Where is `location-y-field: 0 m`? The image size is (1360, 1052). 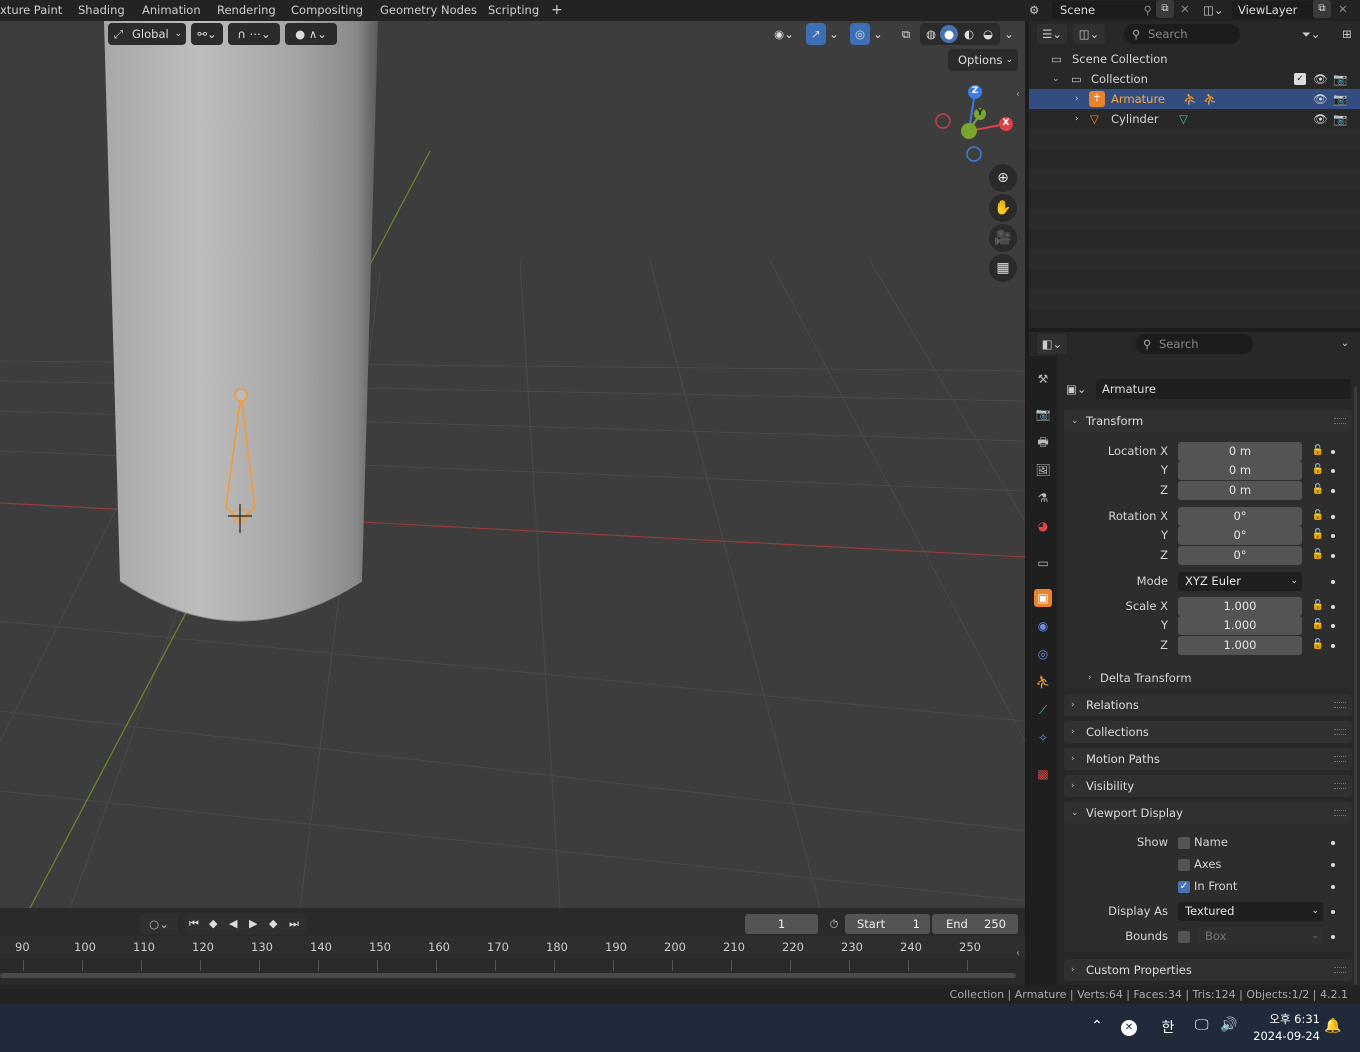
location-y-field: 0 m is located at coordinates (1240, 470).